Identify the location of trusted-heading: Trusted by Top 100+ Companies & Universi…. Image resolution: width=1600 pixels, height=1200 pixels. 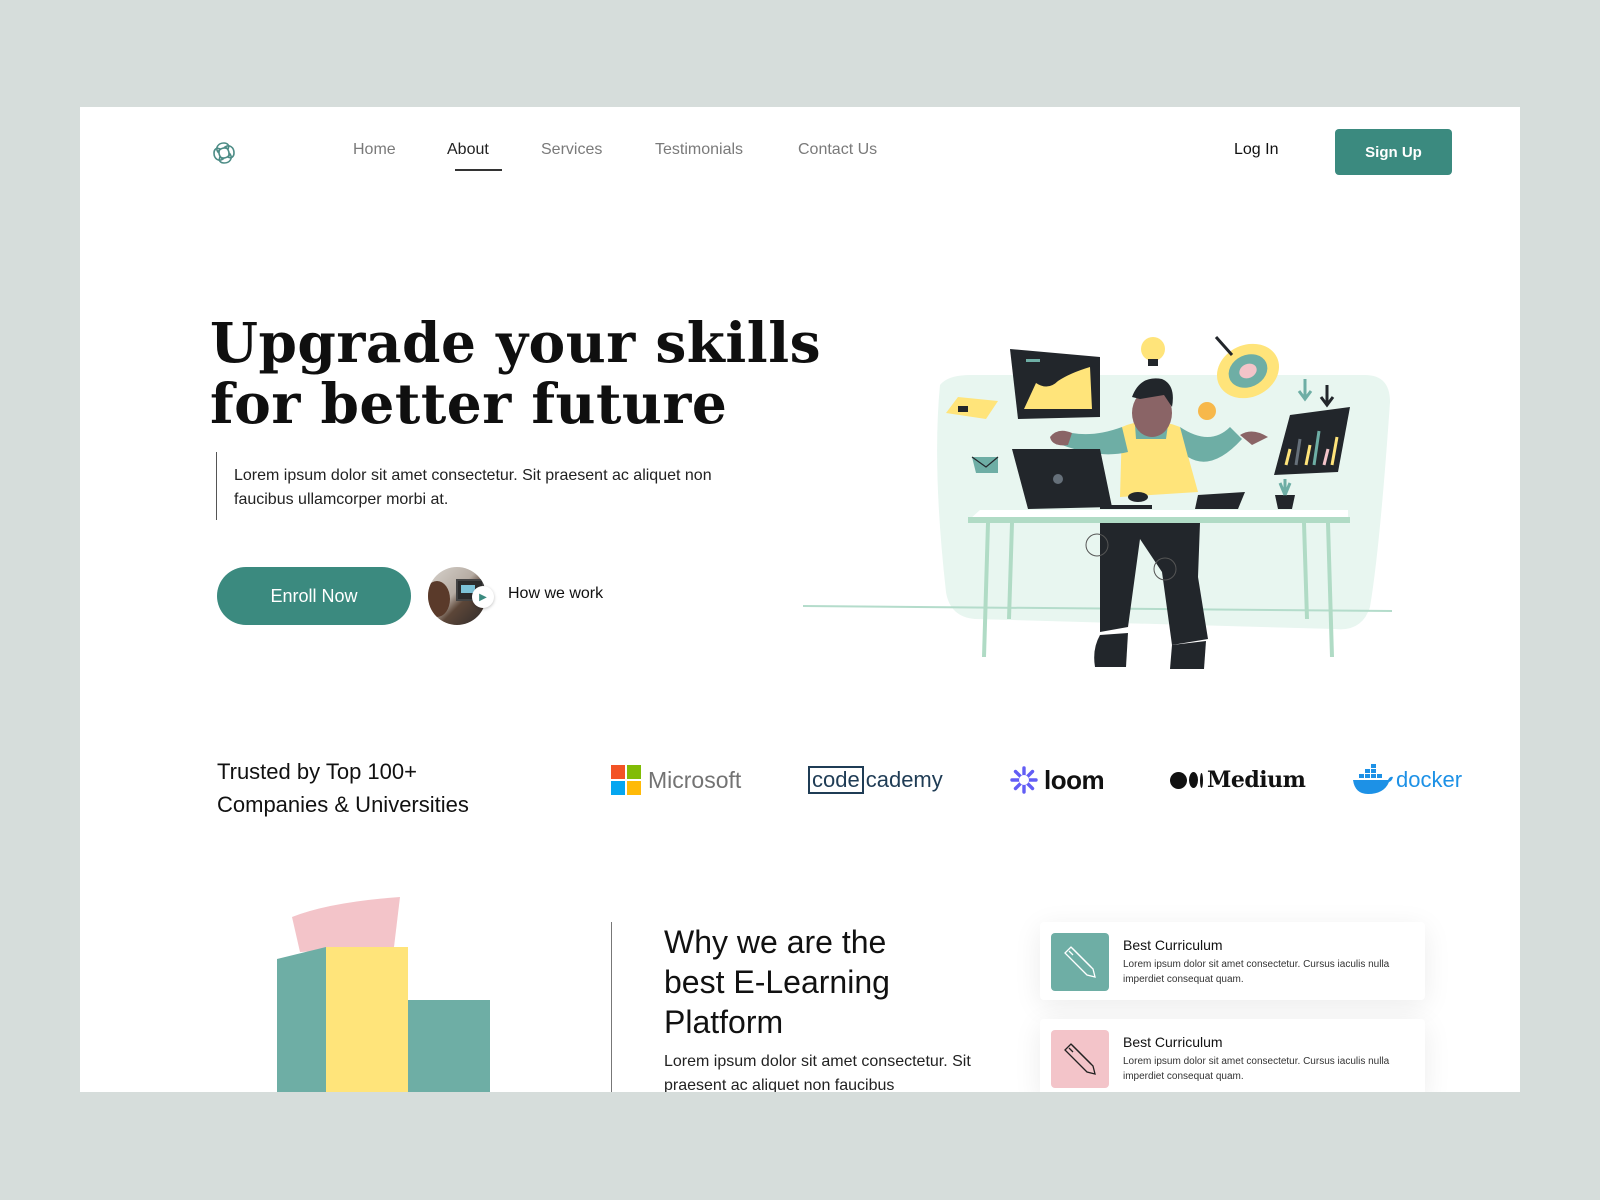
(343, 788).